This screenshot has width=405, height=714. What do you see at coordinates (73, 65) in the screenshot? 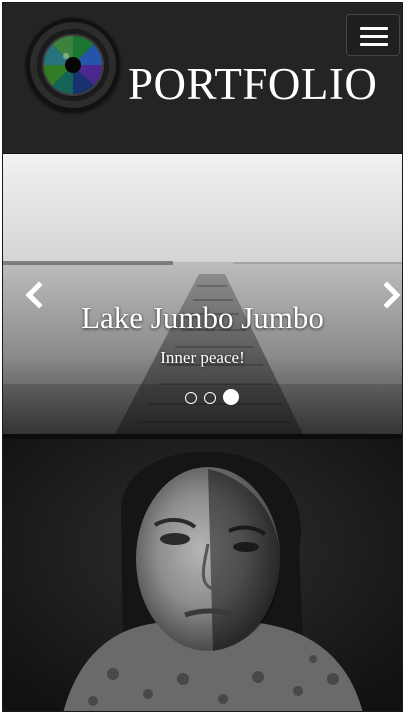
I see `camera-lens-icon` at bounding box center [73, 65].